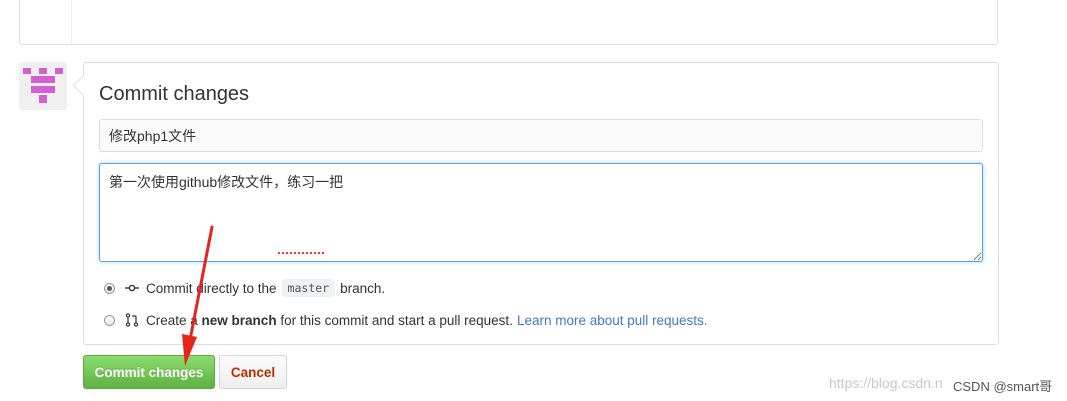 The width and height of the screenshot is (1067, 401). I want to click on spellcheck-underline, so click(301, 253).